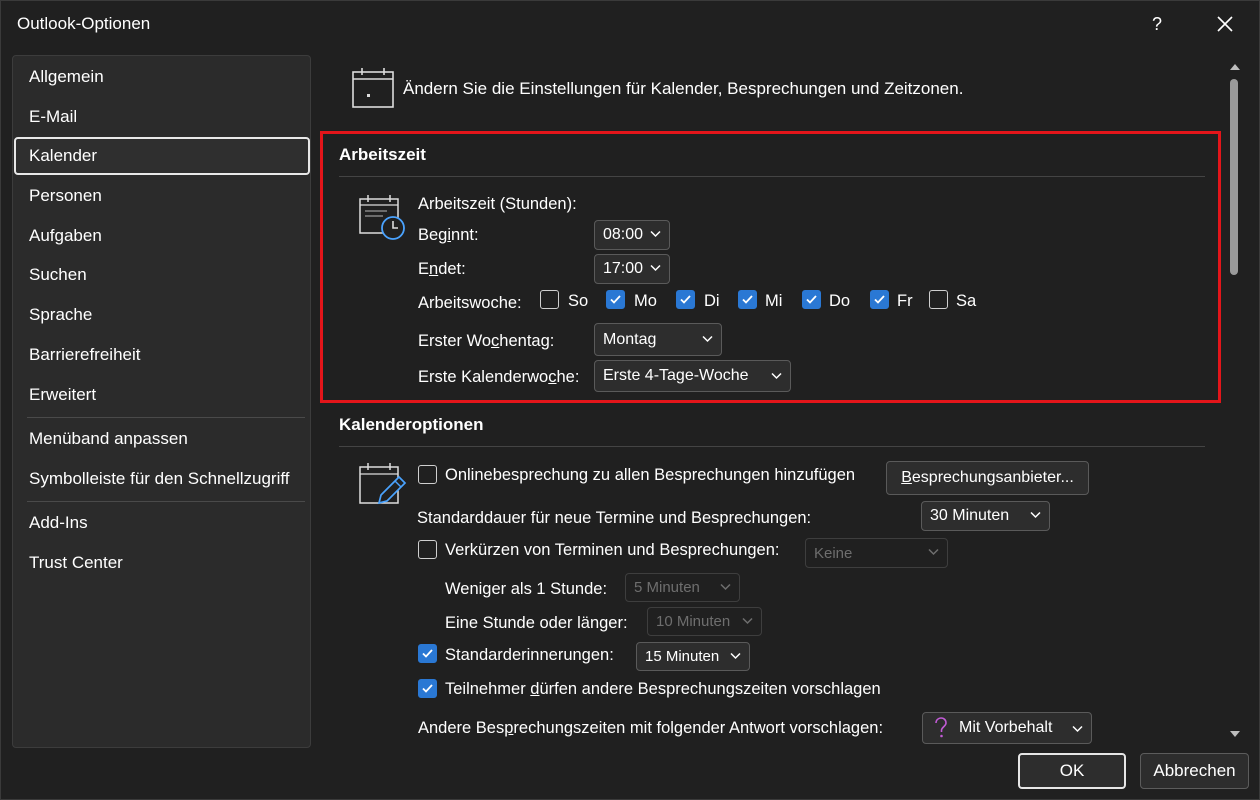 Image resolution: width=1260 pixels, height=800 pixels. What do you see at coordinates (966, 301) in the screenshot?
I see `day-label-sa: Sa` at bounding box center [966, 301].